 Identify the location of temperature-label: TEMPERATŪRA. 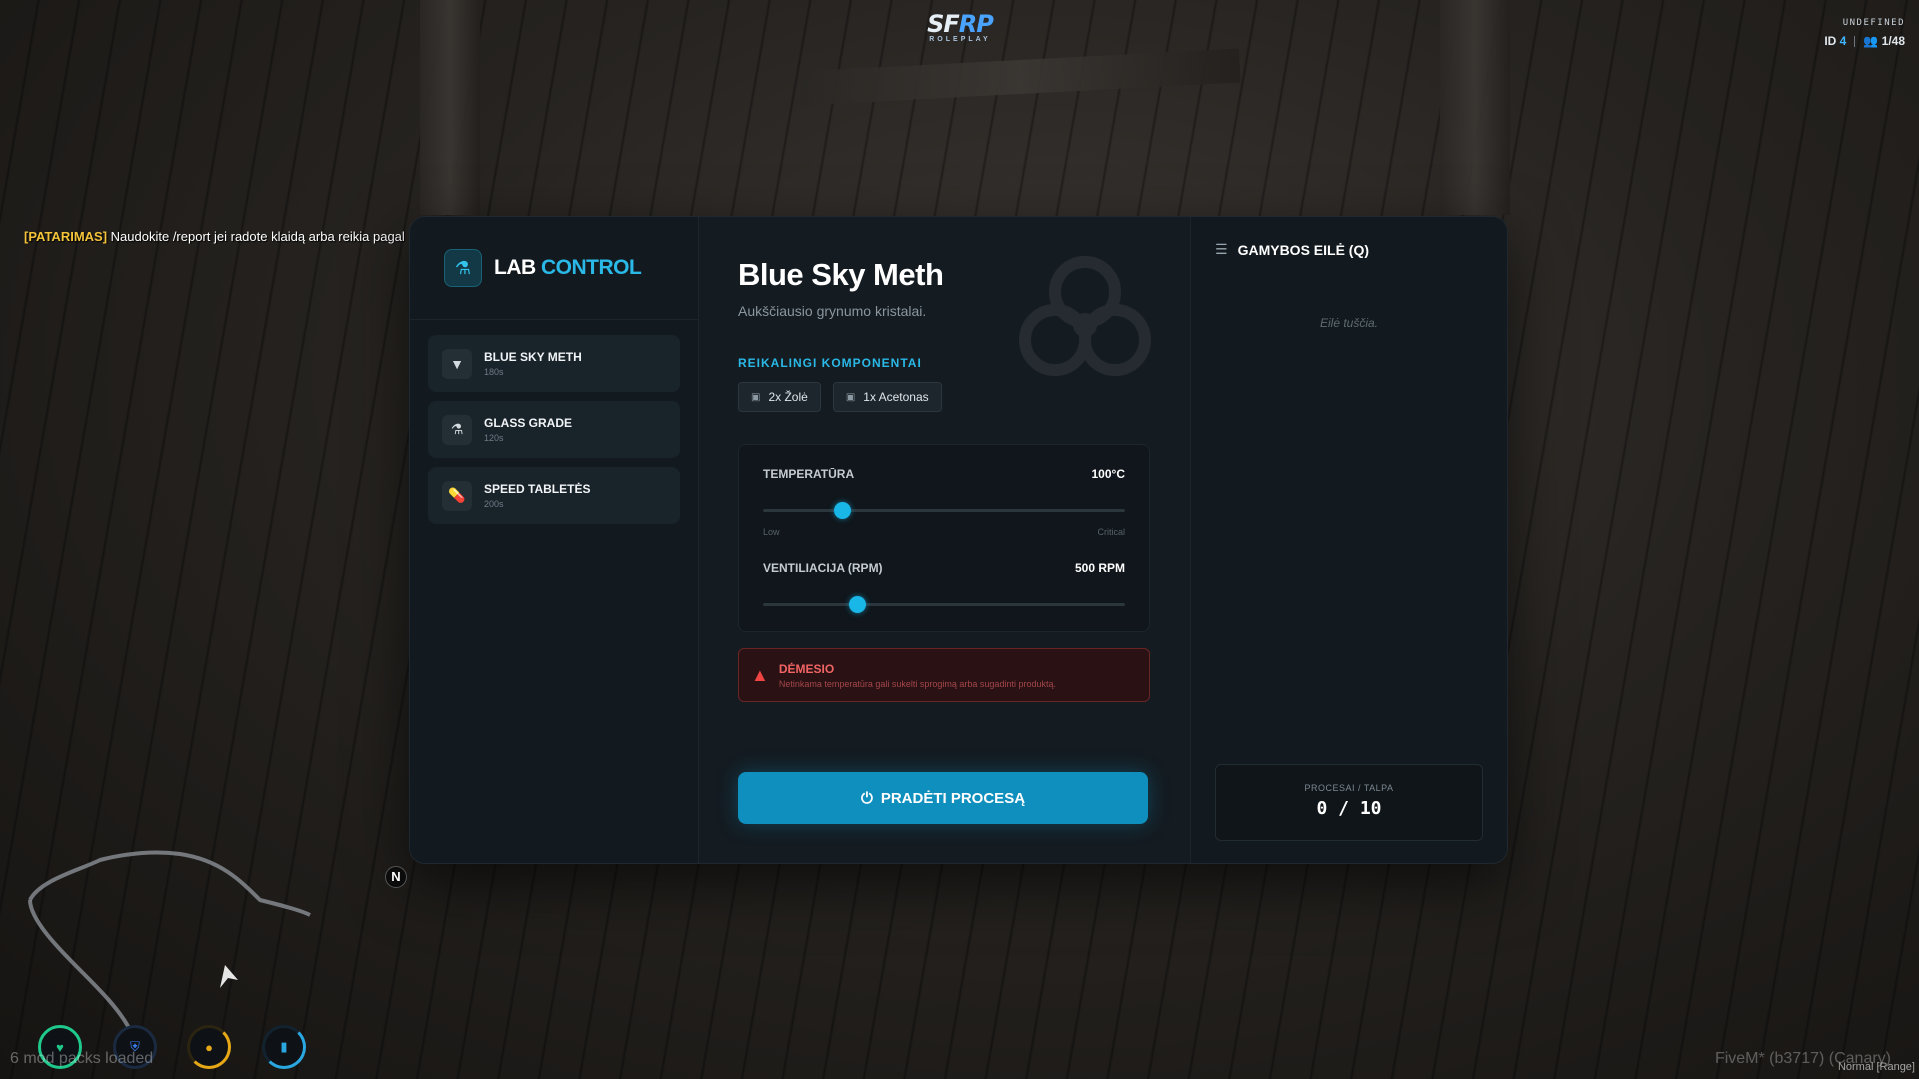
(809, 474).